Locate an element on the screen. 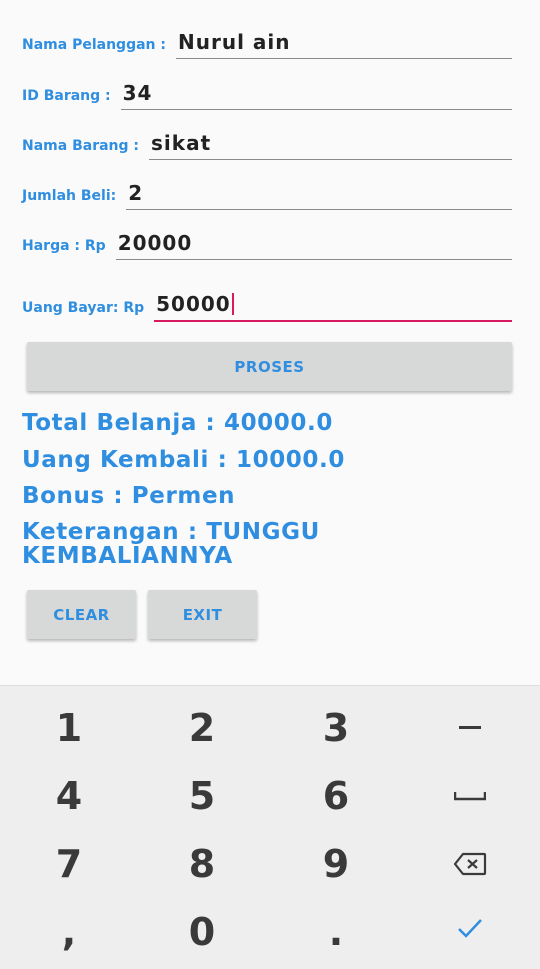 The image size is (540, 969). total-belanja-text: Total Belanja : 40000.0 is located at coordinates (177, 423).